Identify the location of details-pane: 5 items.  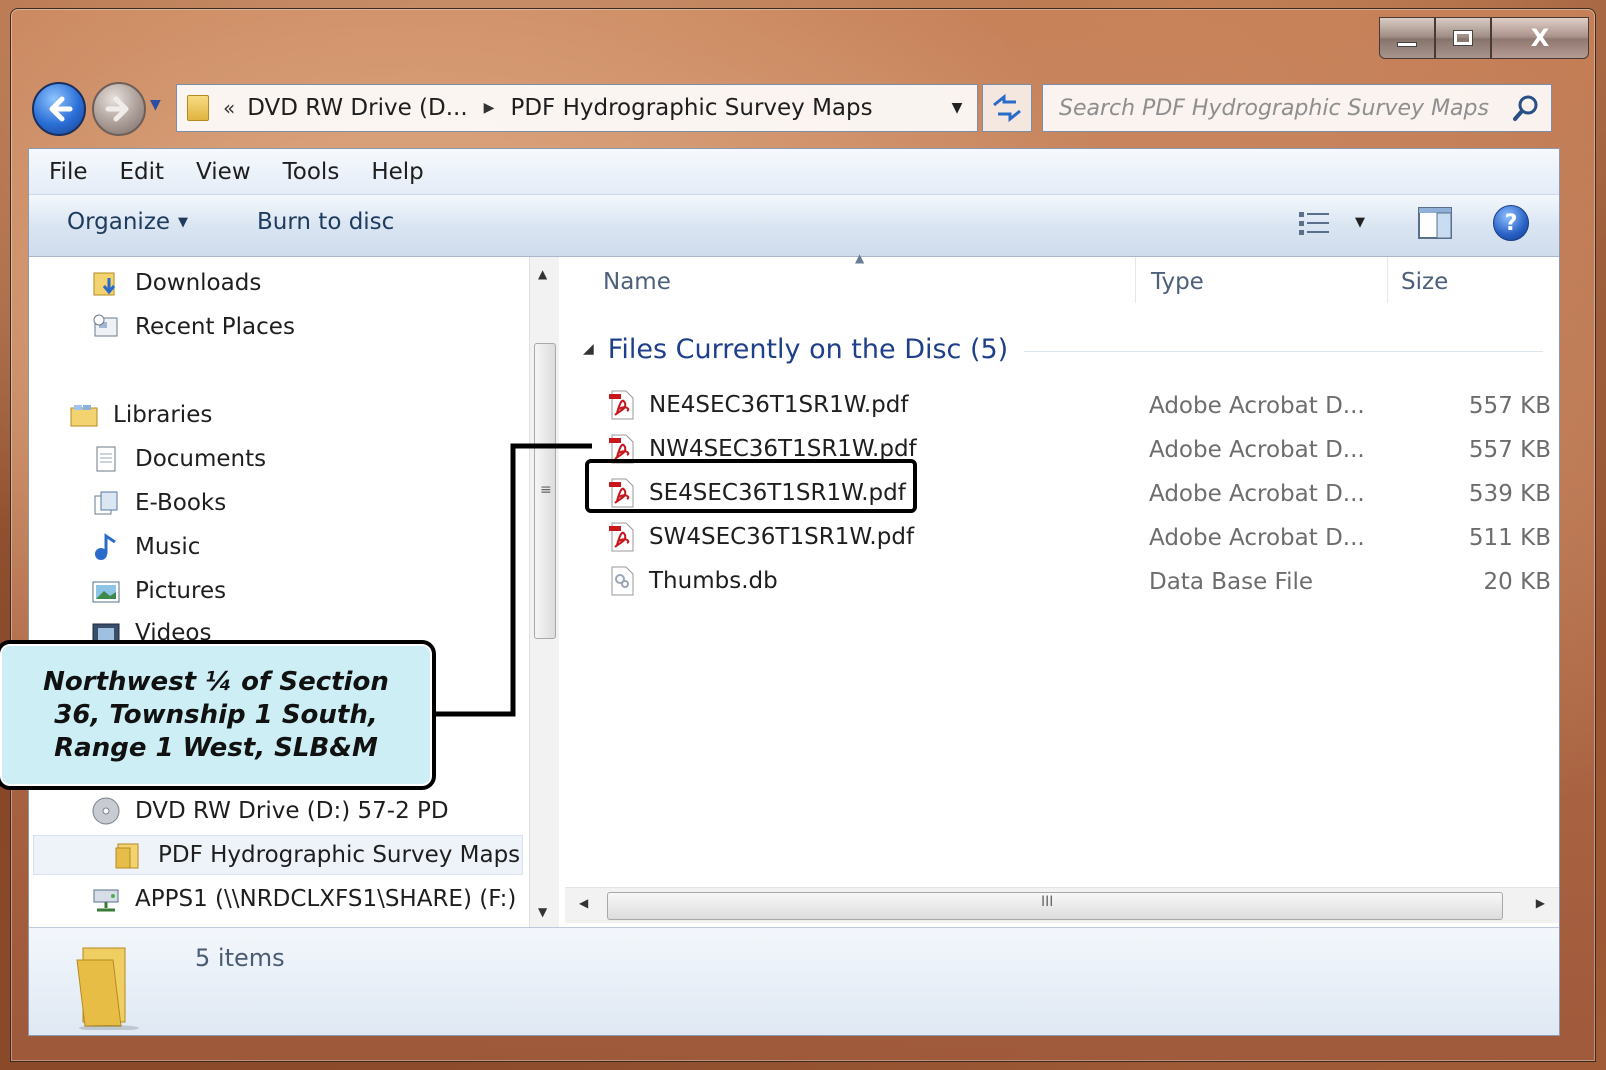
(794, 981).